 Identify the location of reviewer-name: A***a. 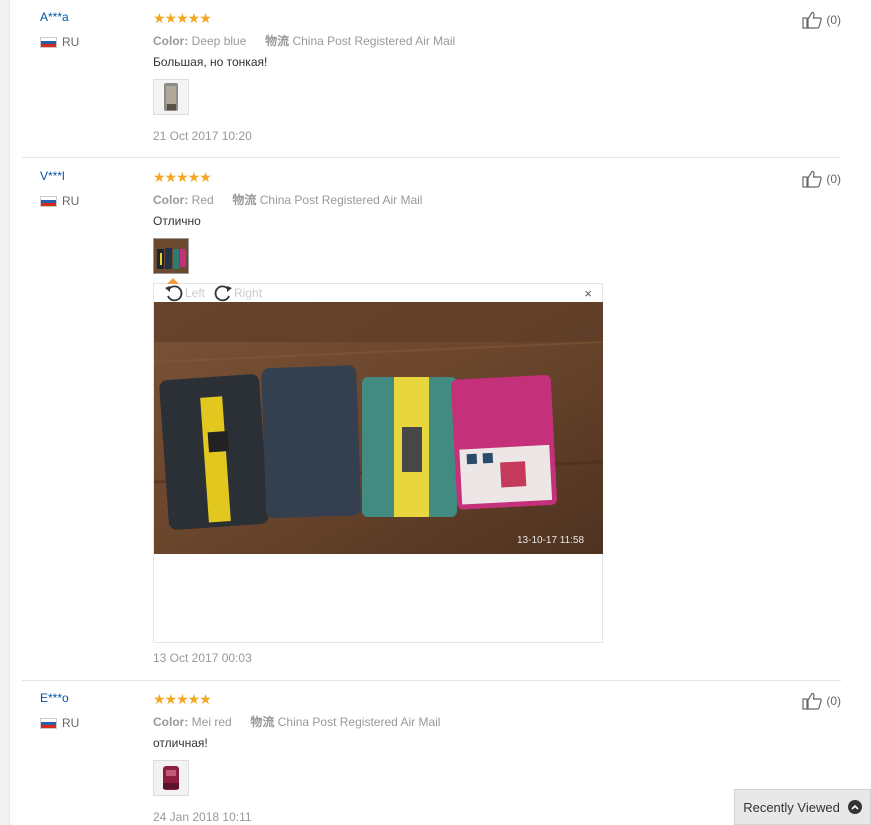
(54, 17).